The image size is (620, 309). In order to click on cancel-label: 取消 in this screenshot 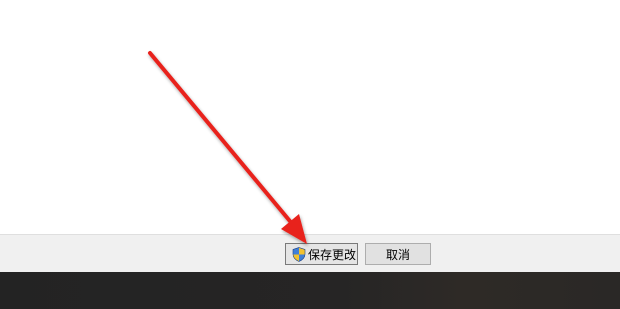, I will do `click(397, 254)`.